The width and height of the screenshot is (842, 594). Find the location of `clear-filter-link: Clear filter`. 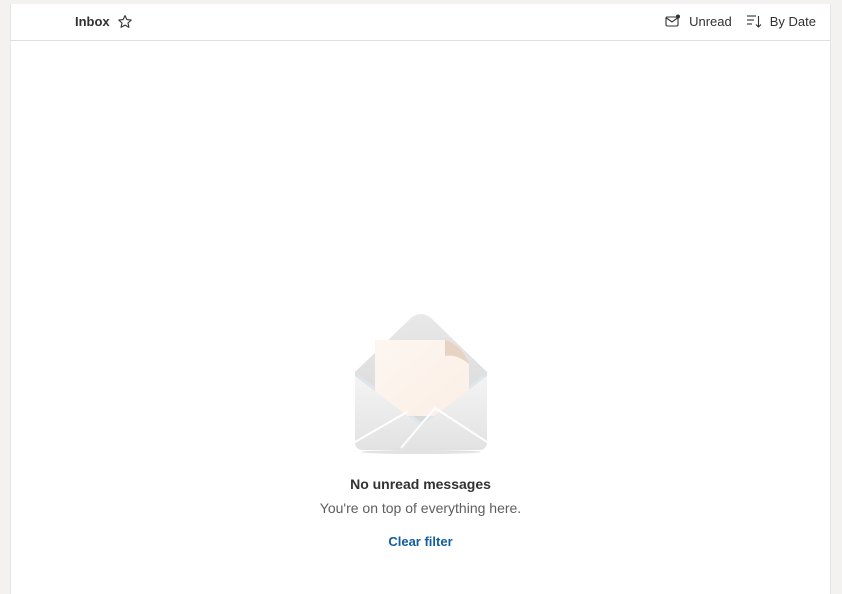

clear-filter-link: Clear filter is located at coordinates (420, 541).